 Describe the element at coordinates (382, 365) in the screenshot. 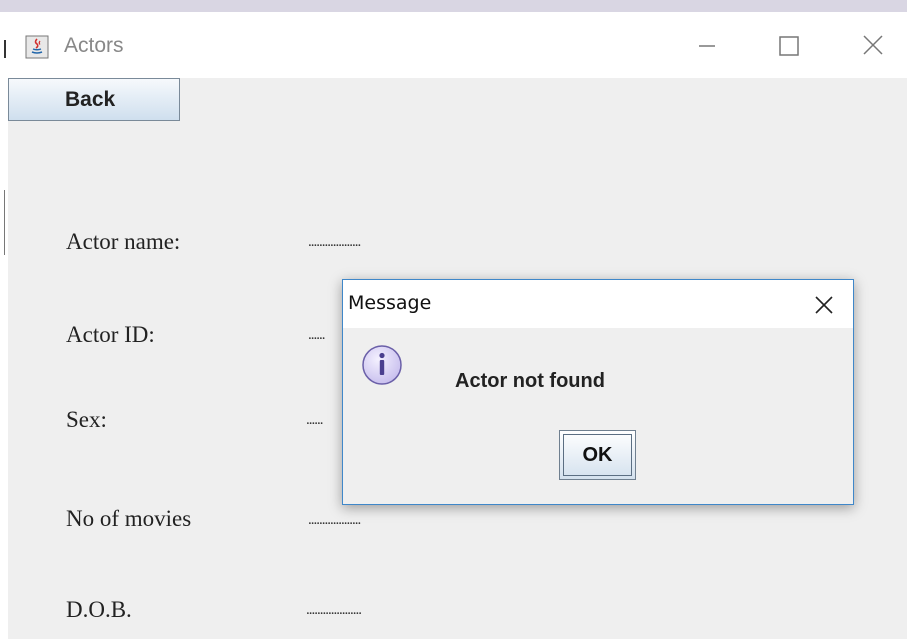

I see `info-icon` at that location.